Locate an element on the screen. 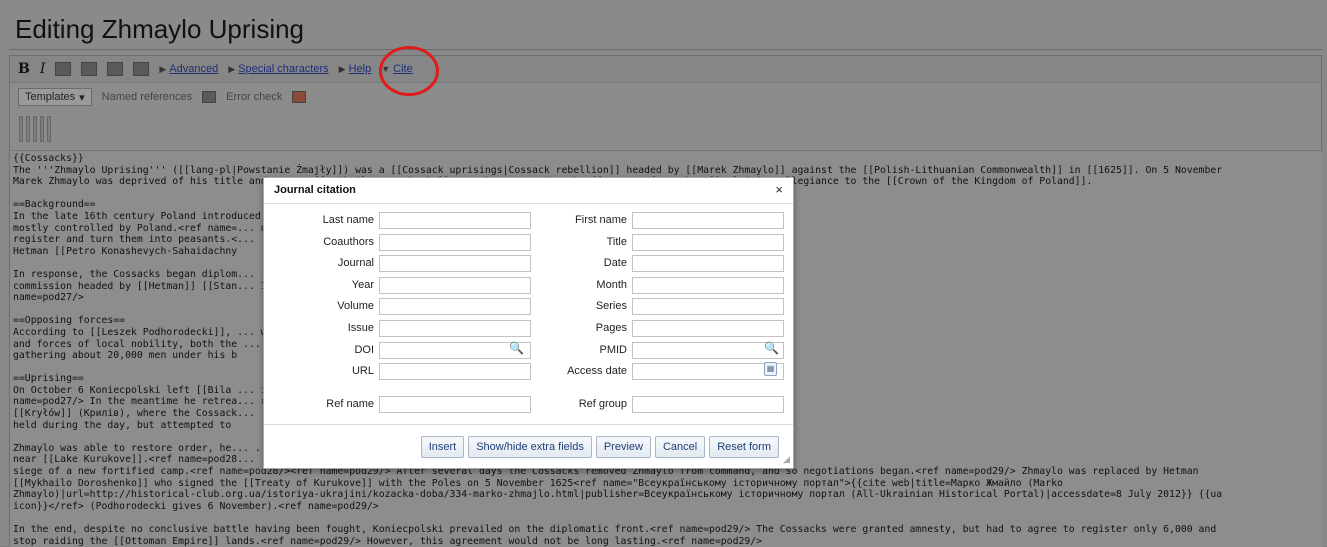  pmid-input is located at coordinates (708, 350).